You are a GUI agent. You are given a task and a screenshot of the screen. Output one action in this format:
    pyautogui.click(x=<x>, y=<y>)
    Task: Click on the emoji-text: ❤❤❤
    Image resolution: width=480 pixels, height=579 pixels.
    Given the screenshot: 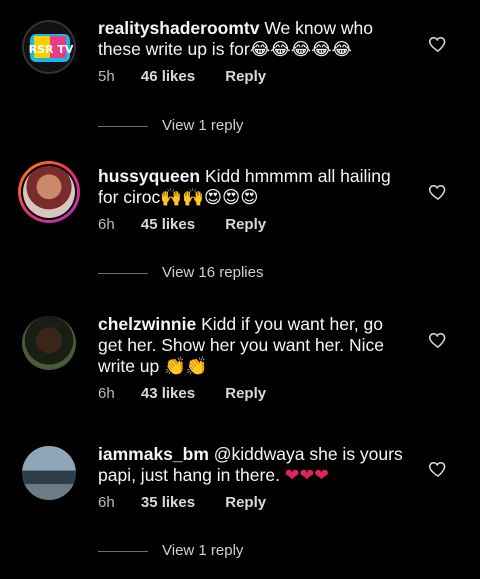 What is the action you would take?
    pyautogui.click(x=306, y=476)
    